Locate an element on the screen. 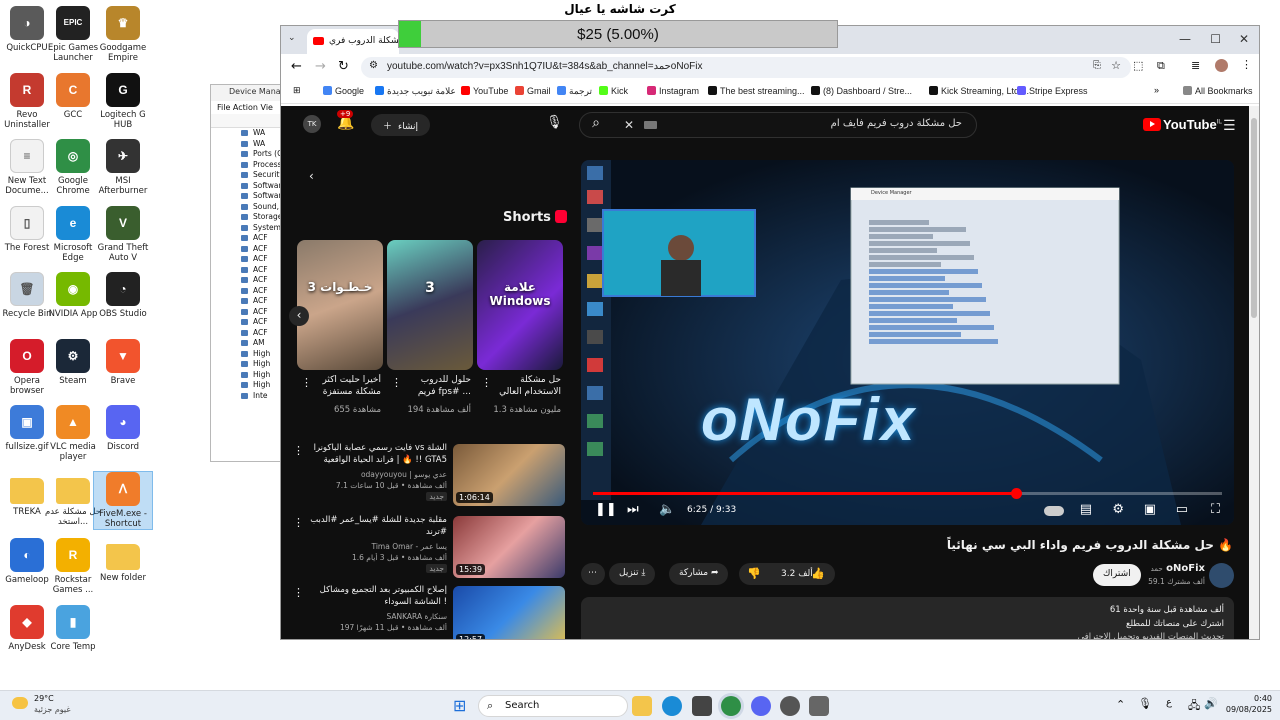 This screenshot has height=720, width=1280. desktop-icon: ◔ OBS Studio is located at coordinates (123, 295).